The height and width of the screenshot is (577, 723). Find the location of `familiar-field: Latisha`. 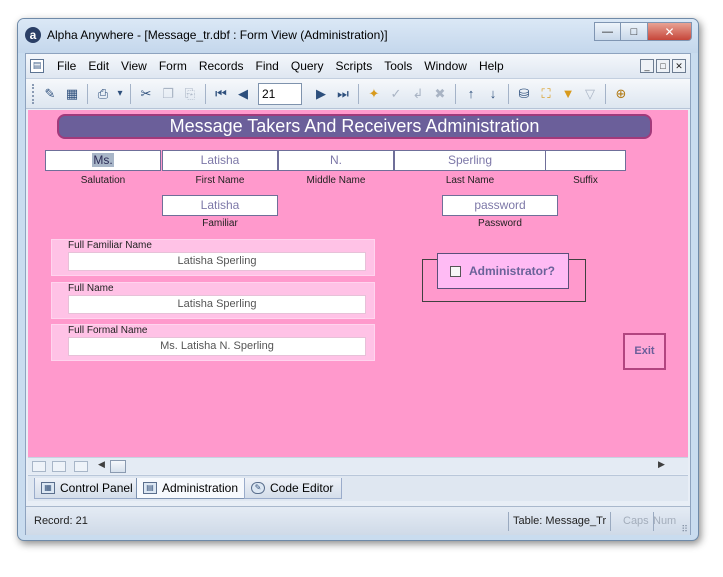

familiar-field: Latisha is located at coordinates (220, 205).